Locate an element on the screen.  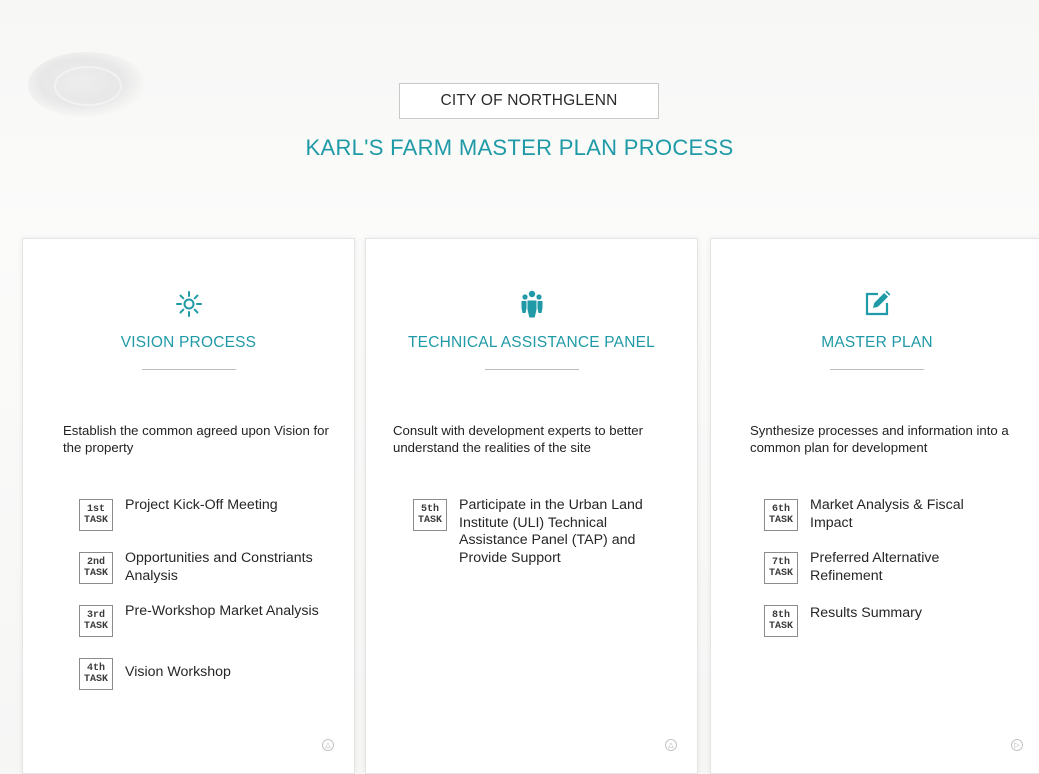
task-badge: 4th TASK is located at coordinates (96, 674).